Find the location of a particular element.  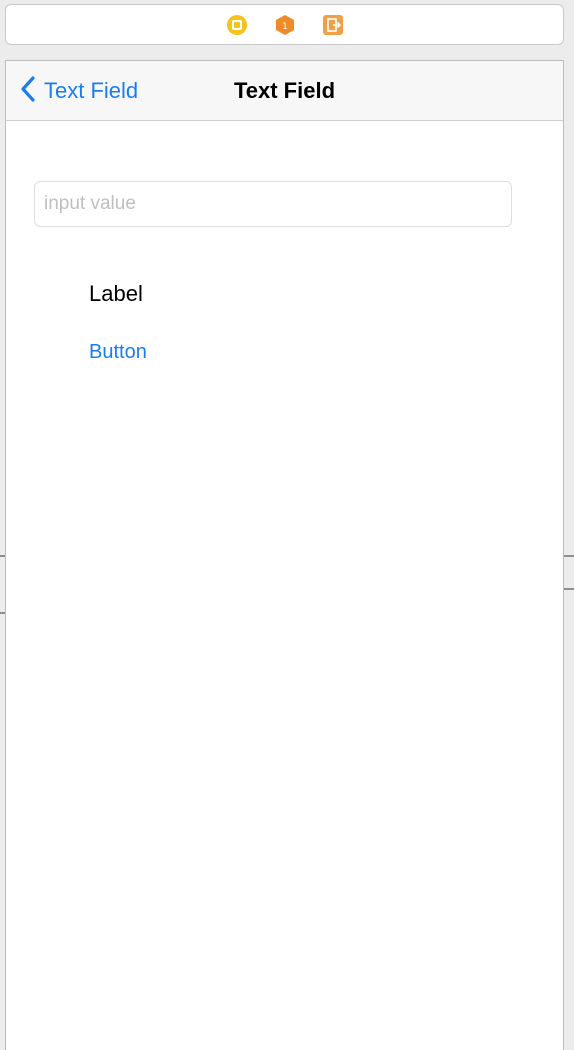

view-controller-icon is located at coordinates (237, 25).